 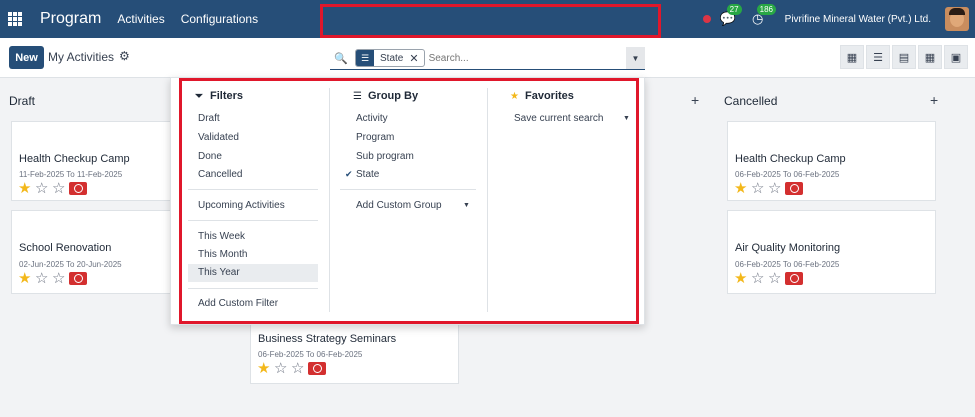 What do you see at coordinates (209, 118) in the screenshot?
I see `filter-item-draft: Draft` at bounding box center [209, 118].